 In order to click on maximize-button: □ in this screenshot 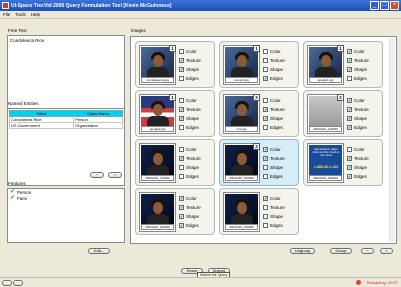, I will do `click(384, 5)`.